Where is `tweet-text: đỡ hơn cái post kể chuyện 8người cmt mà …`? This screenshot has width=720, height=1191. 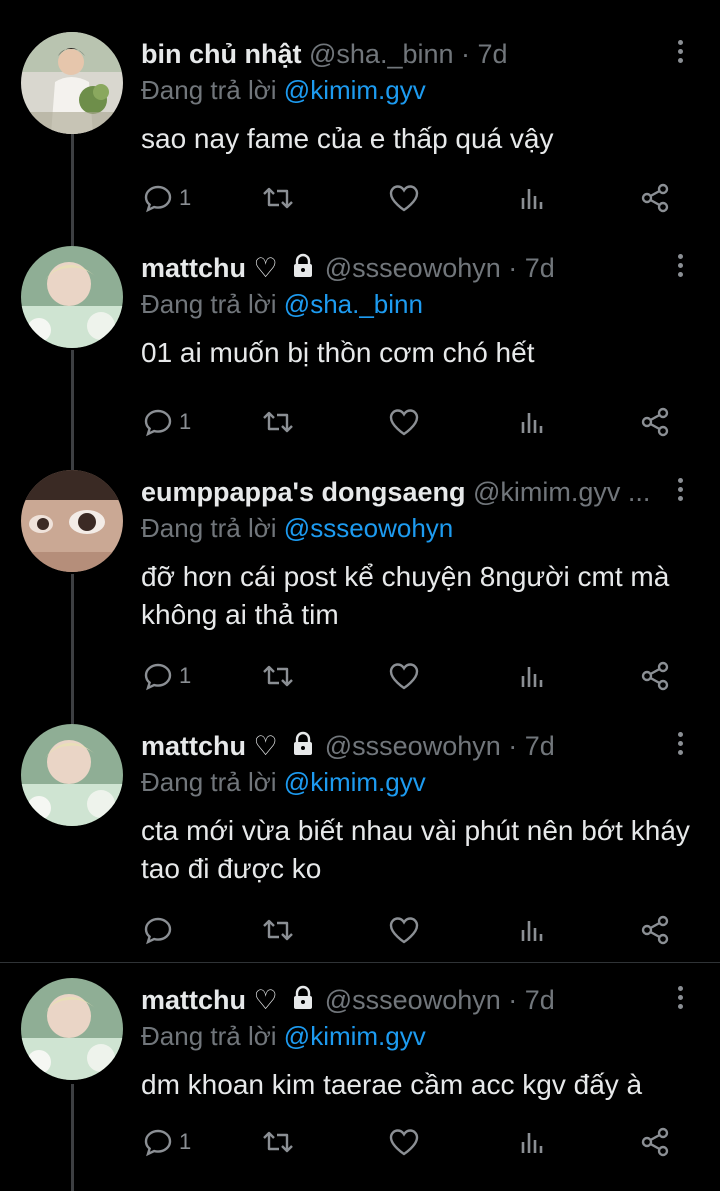 tweet-text: đỡ hơn cái post kể chuyện 8người cmt mà … is located at coordinates (405, 595).